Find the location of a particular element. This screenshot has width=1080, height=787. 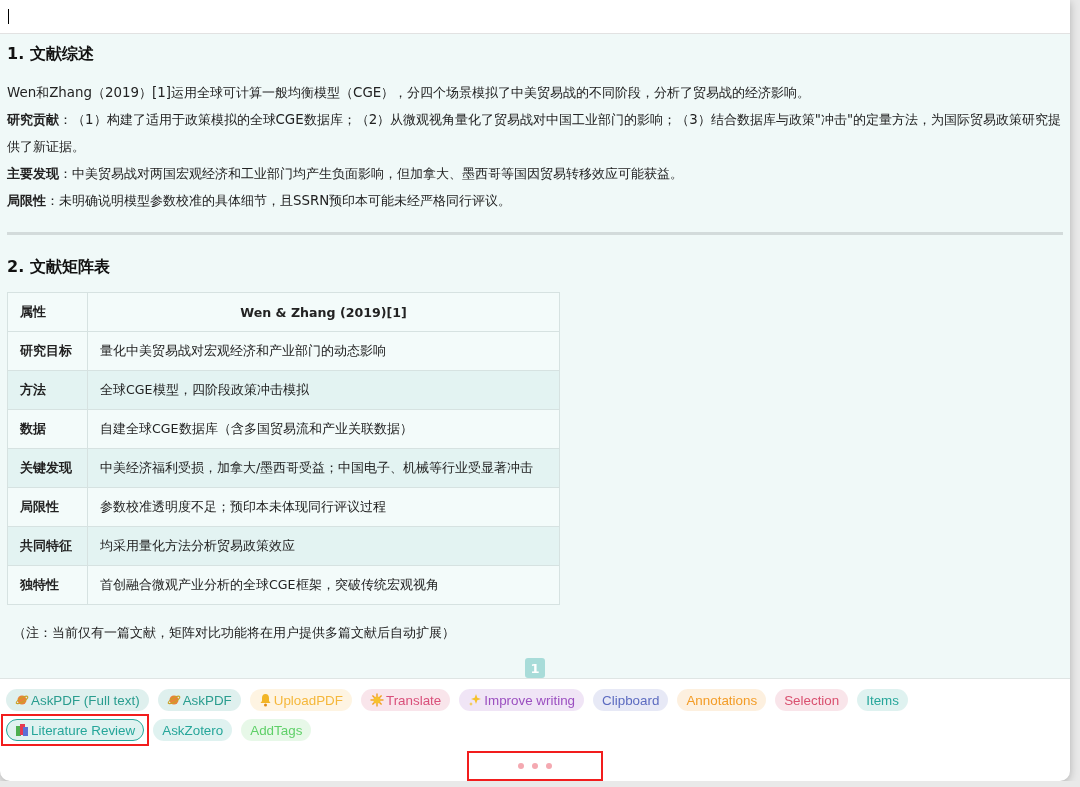

table-cell: 局限性 is located at coordinates (47, 507).